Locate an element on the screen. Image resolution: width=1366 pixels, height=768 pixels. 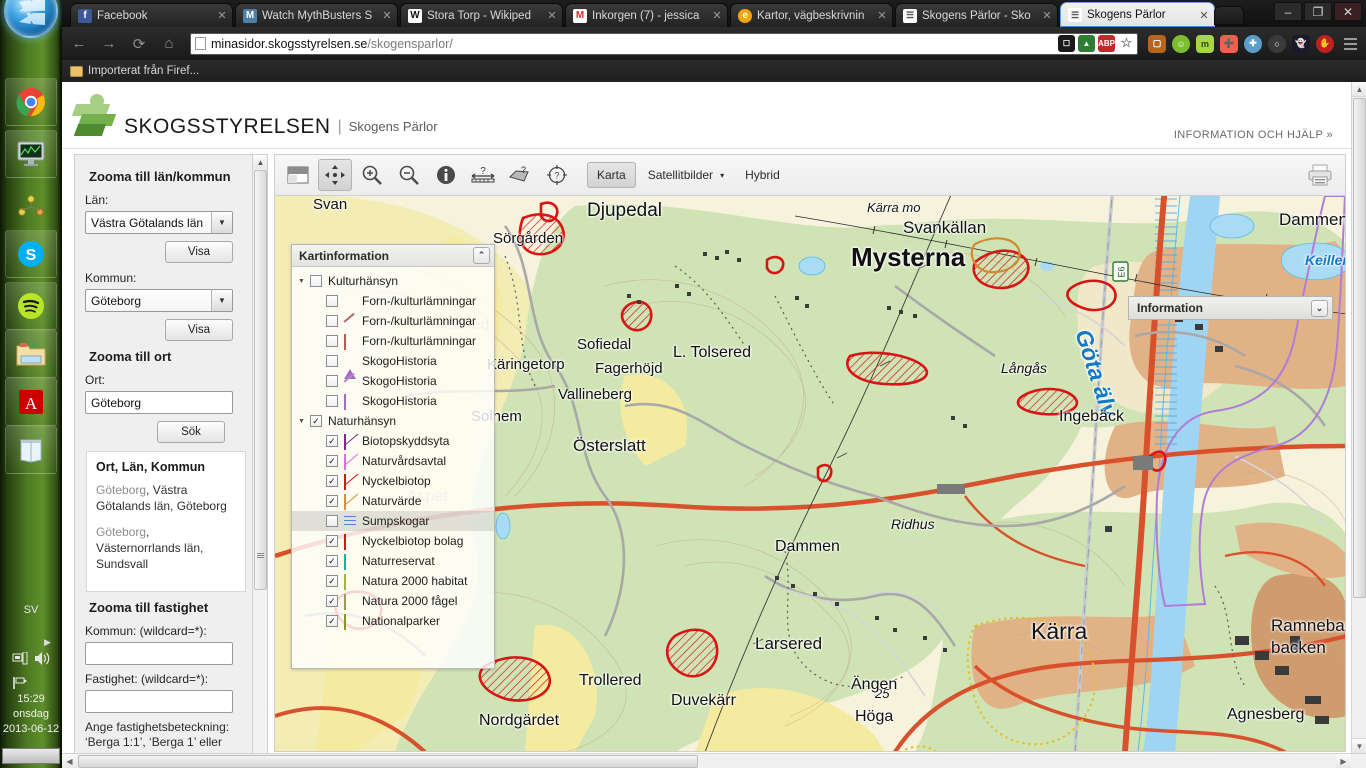
lan-show-button: Visa is located at coordinates (199, 252).